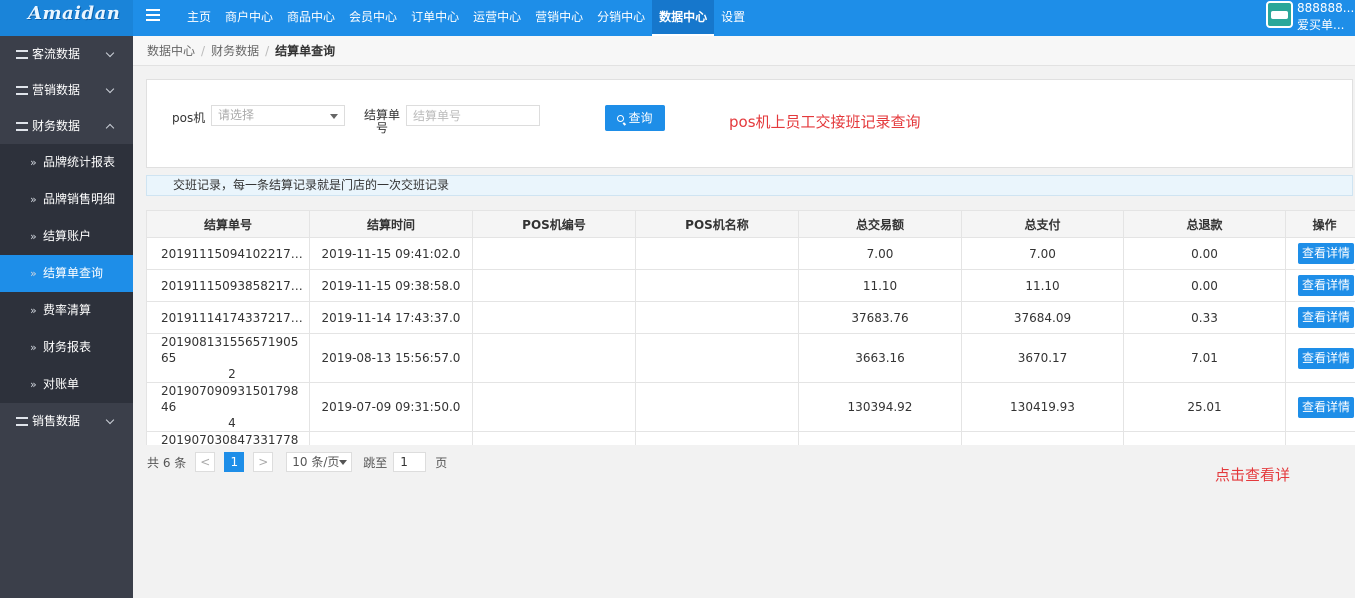 This screenshot has height=598, width=1355. I want to click on top-nav: 主页 商户中心 商品中心 会员中心 订单中心 运营中心 营销中心 分销中心 数据中心 设置, so click(466, 18).